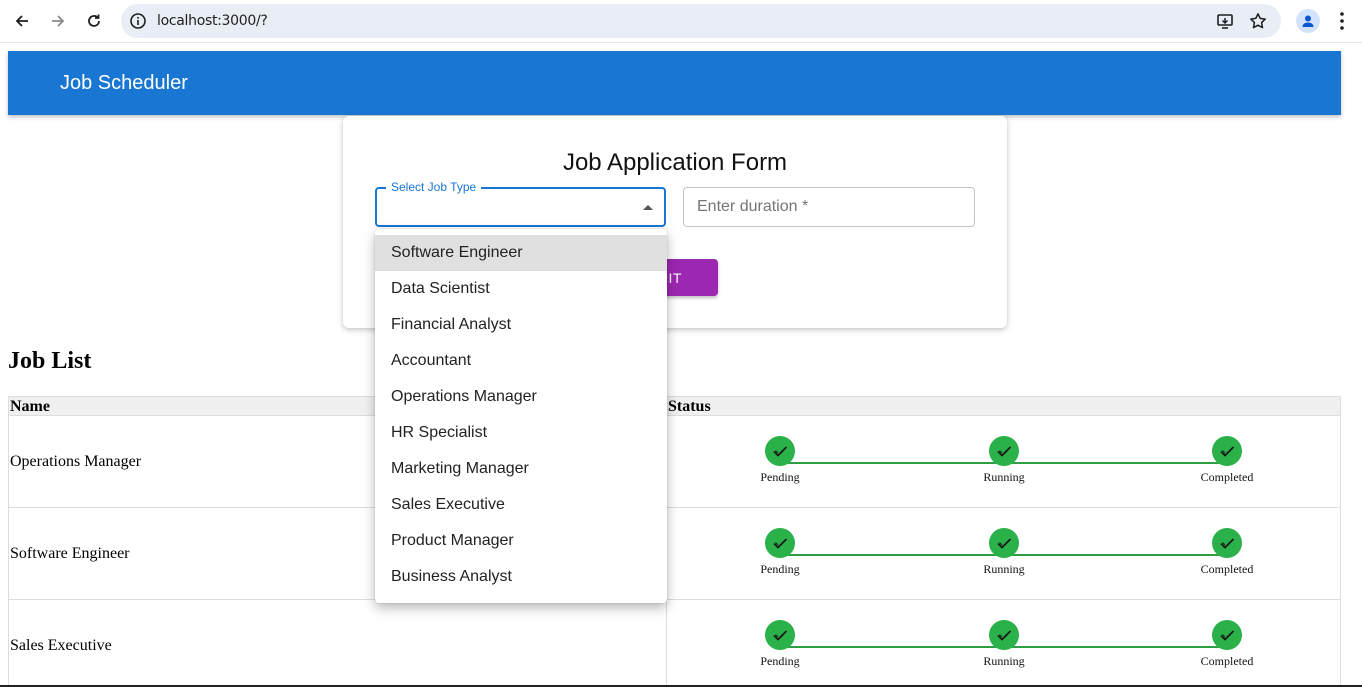 Image resolution: width=1362 pixels, height=687 pixels. I want to click on menu-item-financial-analyst: Financial Analyst, so click(521, 325).